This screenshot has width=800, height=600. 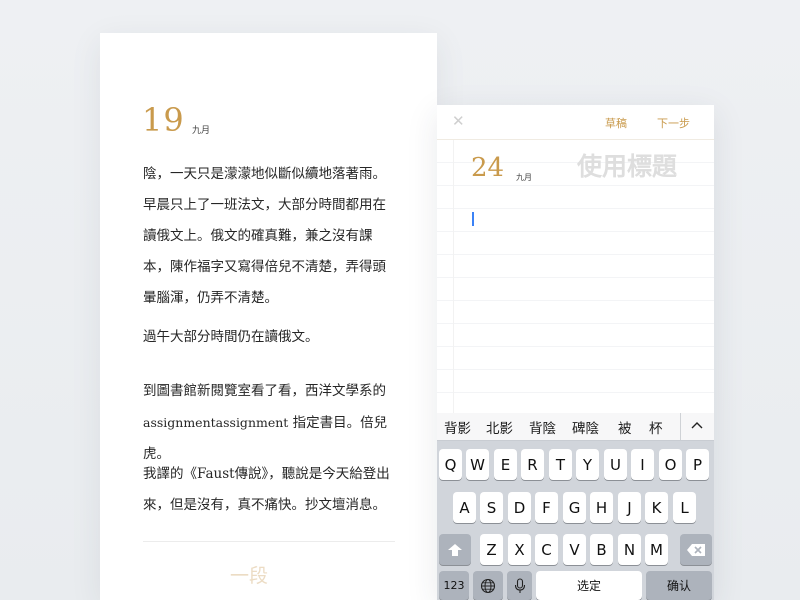 What do you see at coordinates (589, 585) in the screenshot?
I see `space-key: 选定` at bounding box center [589, 585].